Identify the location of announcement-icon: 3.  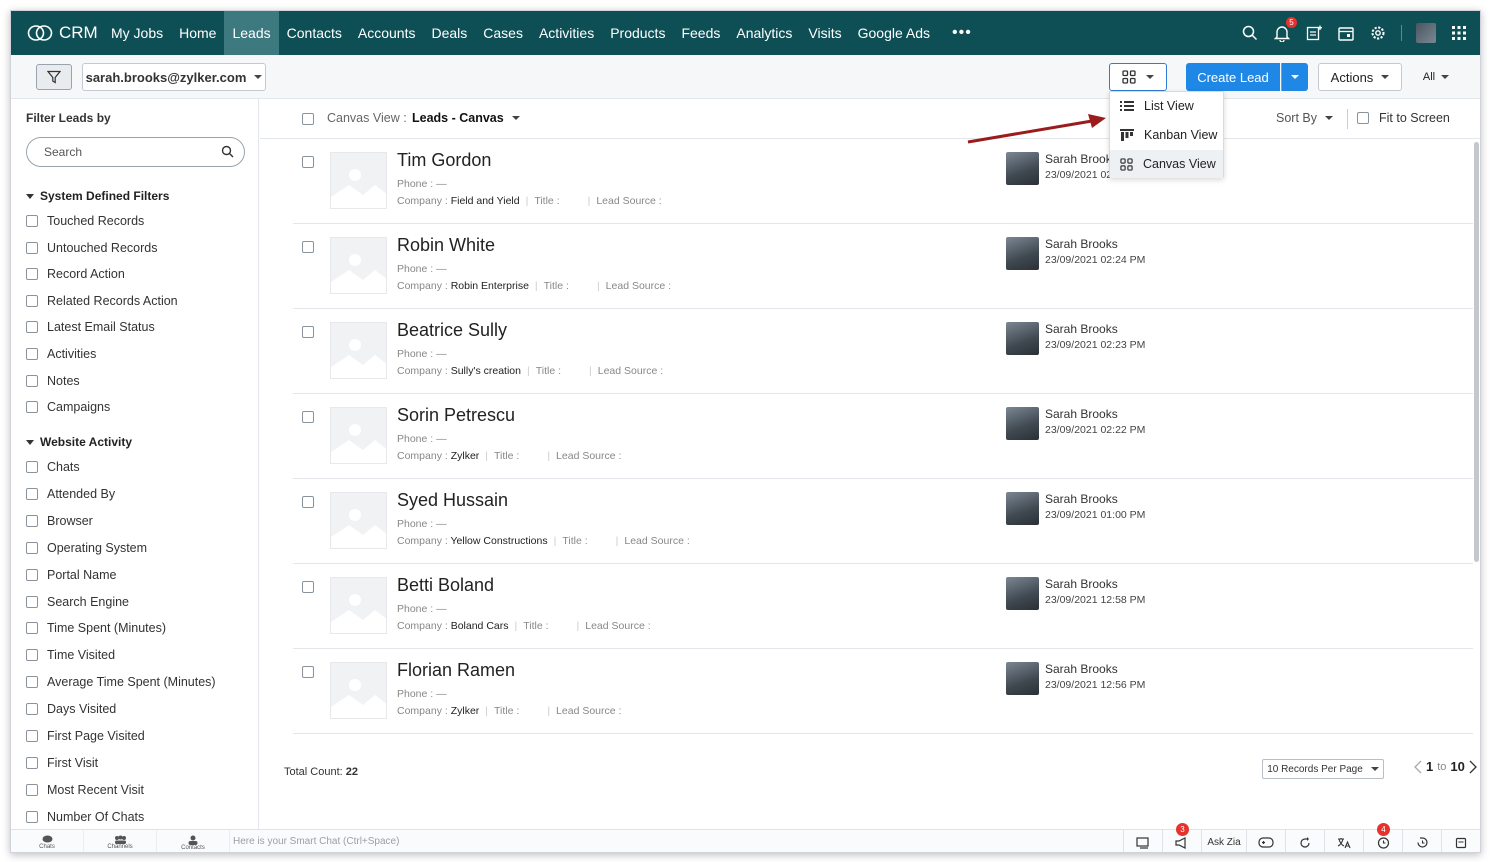
(1181, 837).